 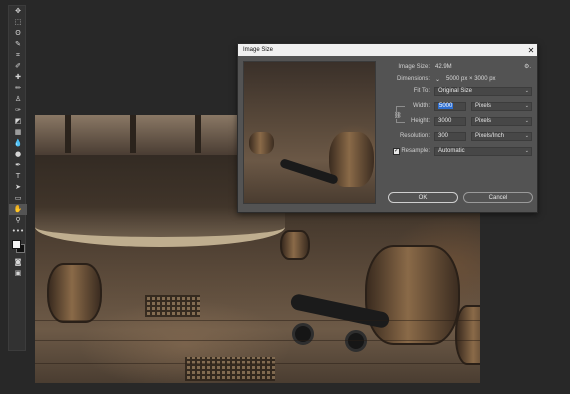 What do you see at coordinates (483, 121) in the screenshot?
I see `height-unit: Pixels` at bounding box center [483, 121].